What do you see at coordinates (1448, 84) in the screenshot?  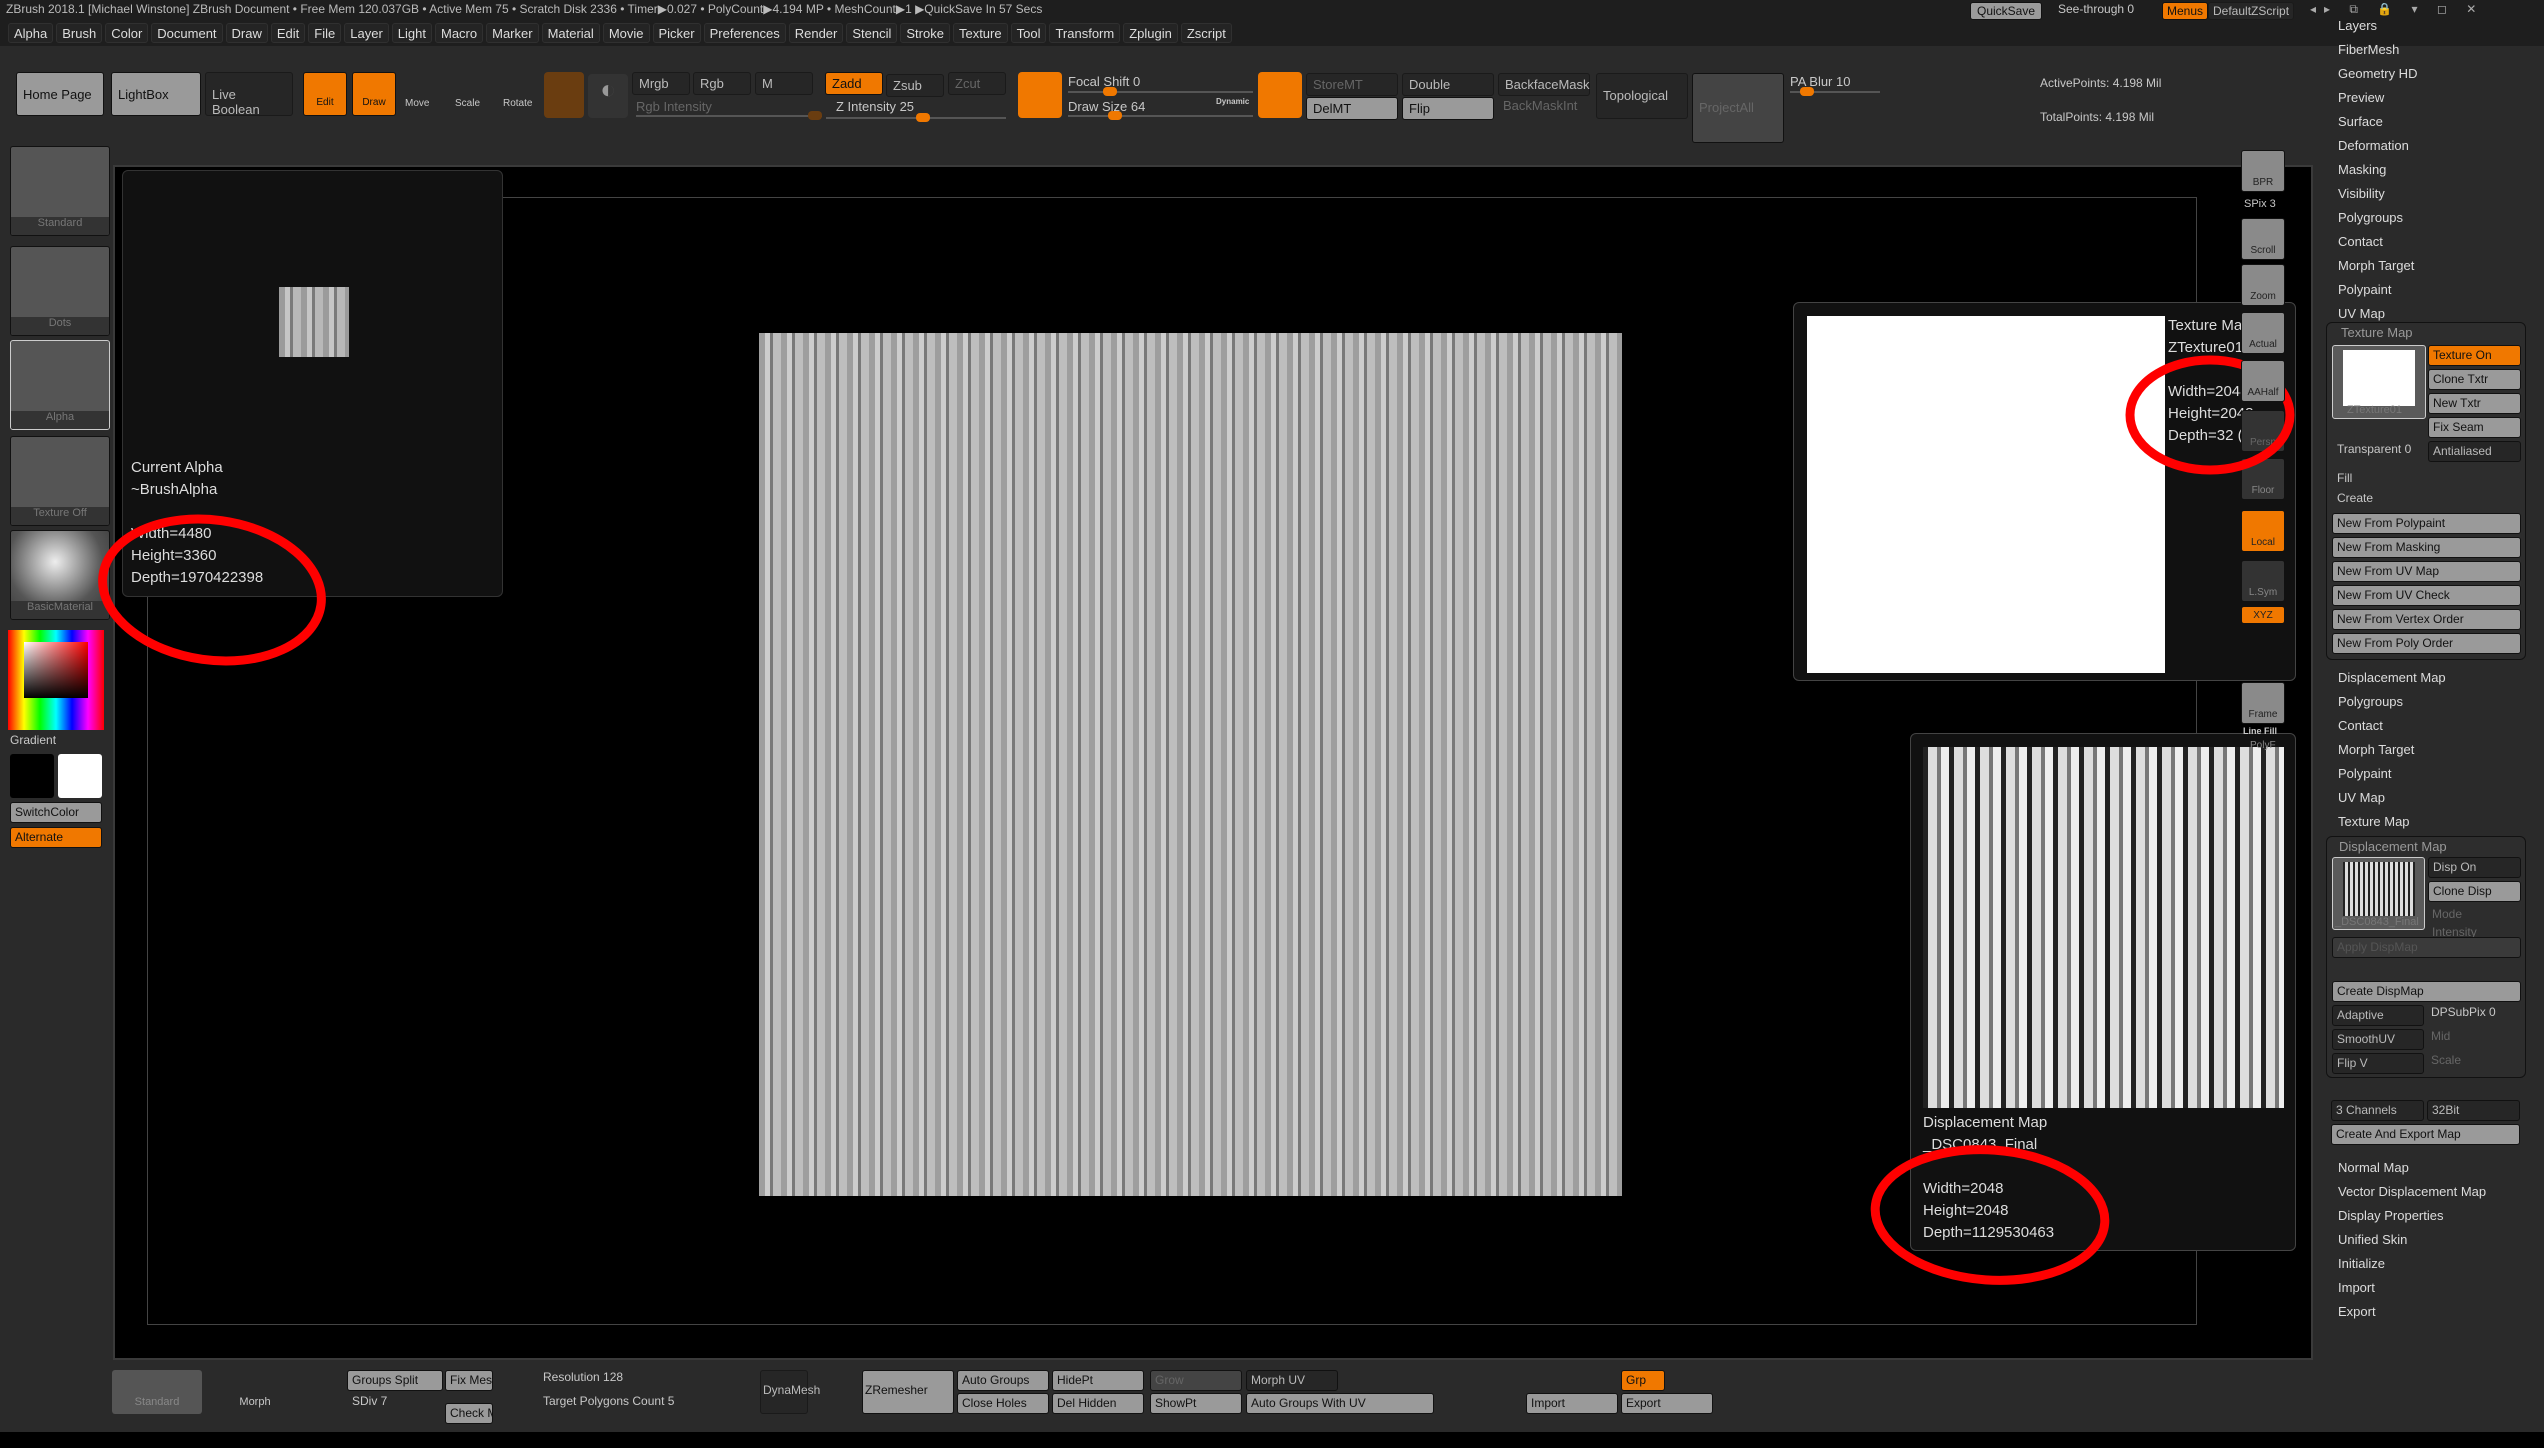 I see `double-button: Double` at bounding box center [1448, 84].